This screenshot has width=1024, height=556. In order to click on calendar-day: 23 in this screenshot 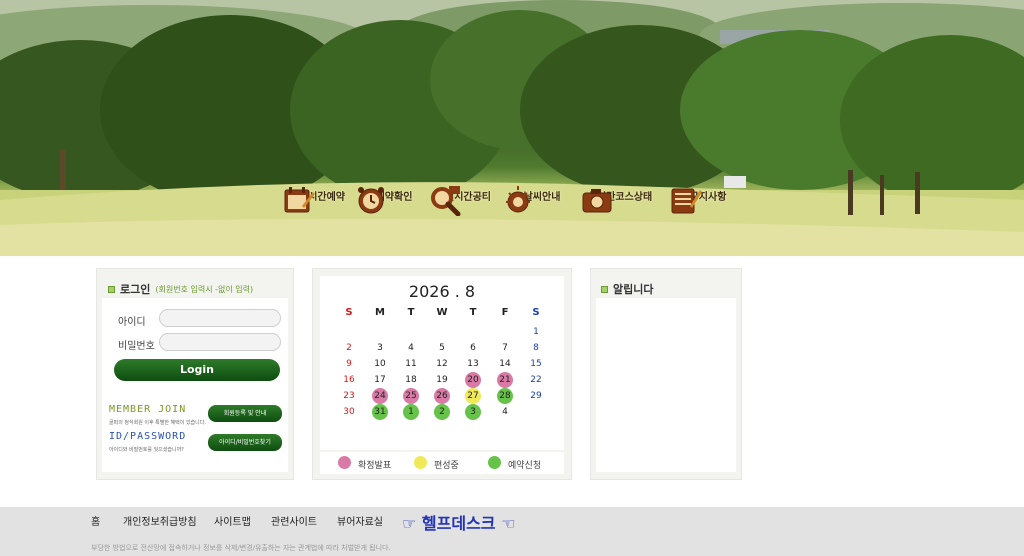, I will do `click(349, 396)`.